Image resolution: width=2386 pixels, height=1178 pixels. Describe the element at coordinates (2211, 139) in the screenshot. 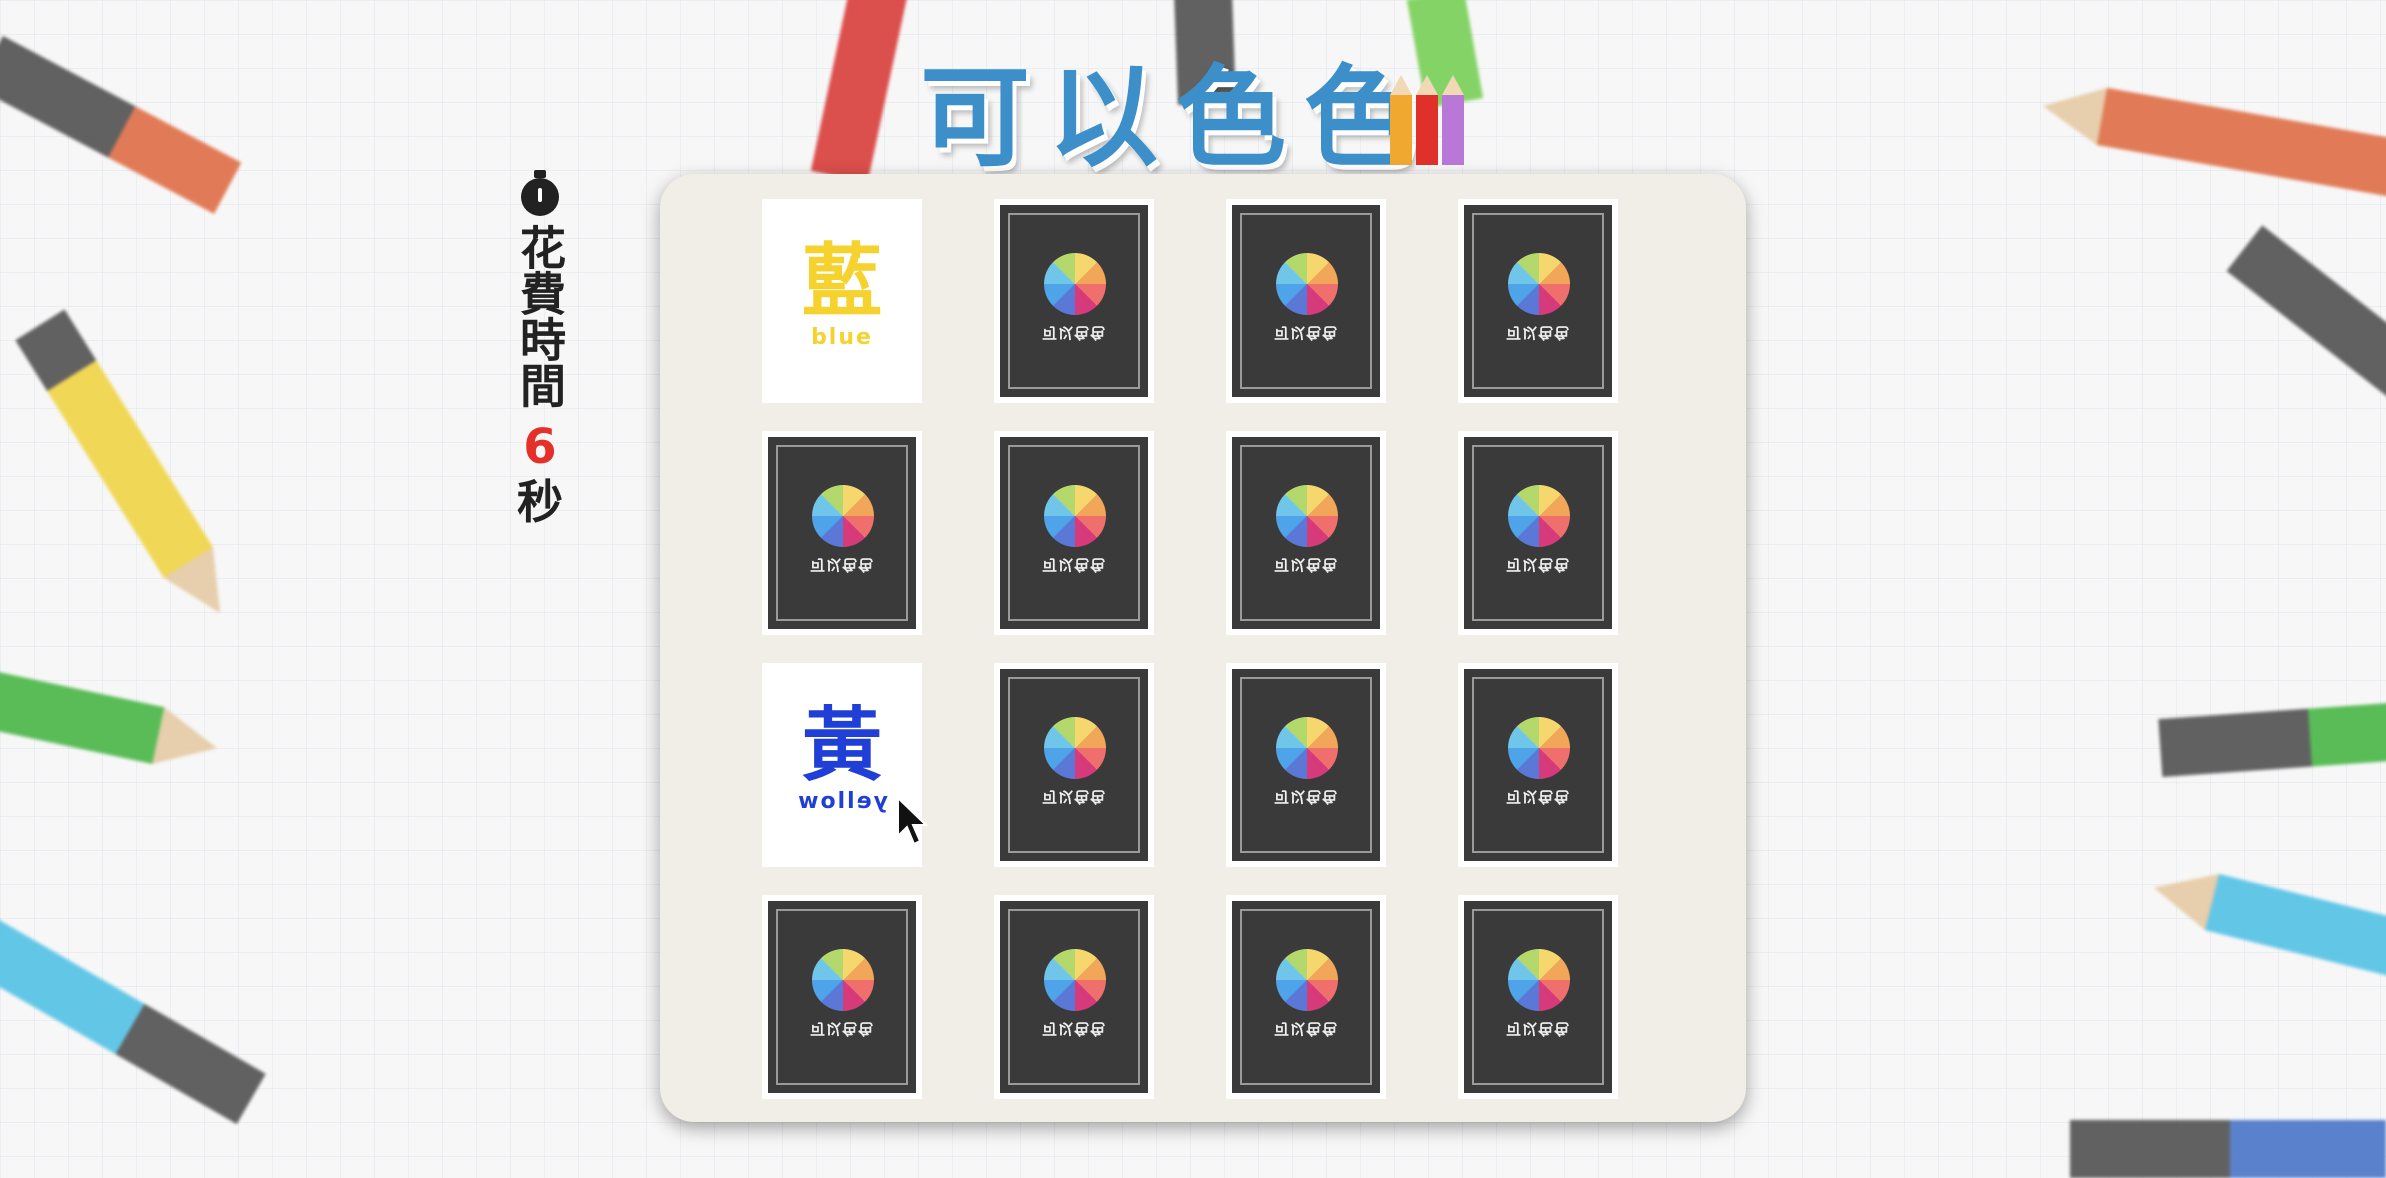

I see `decor-pencil-orange-right` at that location.